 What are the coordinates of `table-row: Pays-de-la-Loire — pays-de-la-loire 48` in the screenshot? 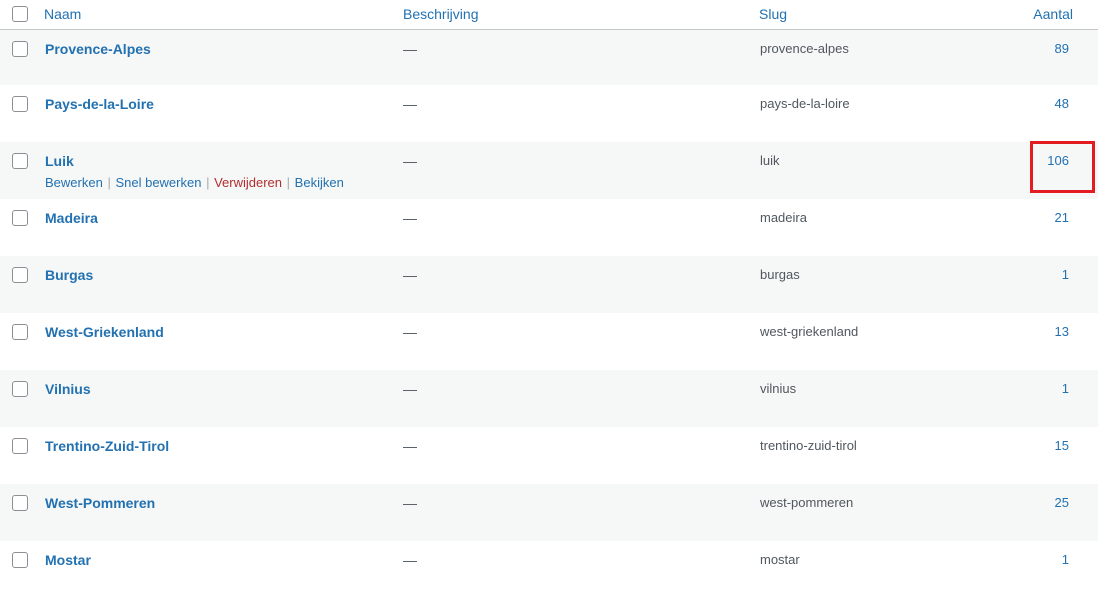 It's located at (549, 113).